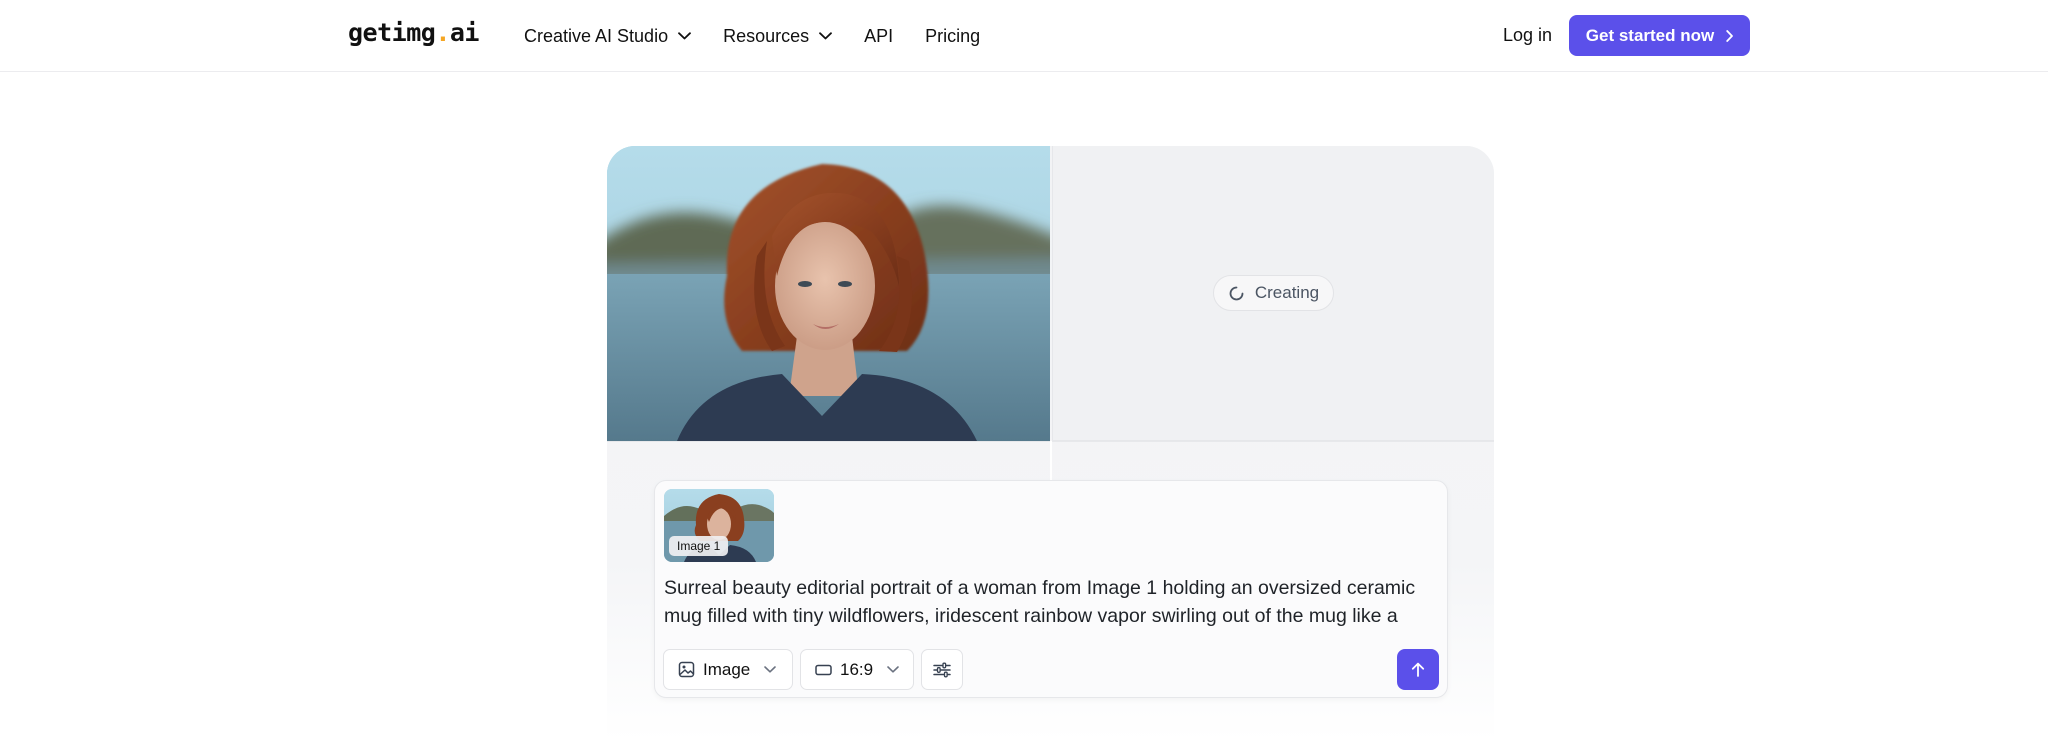  I want to click on creating-label: Creating, so click(1287, 292).